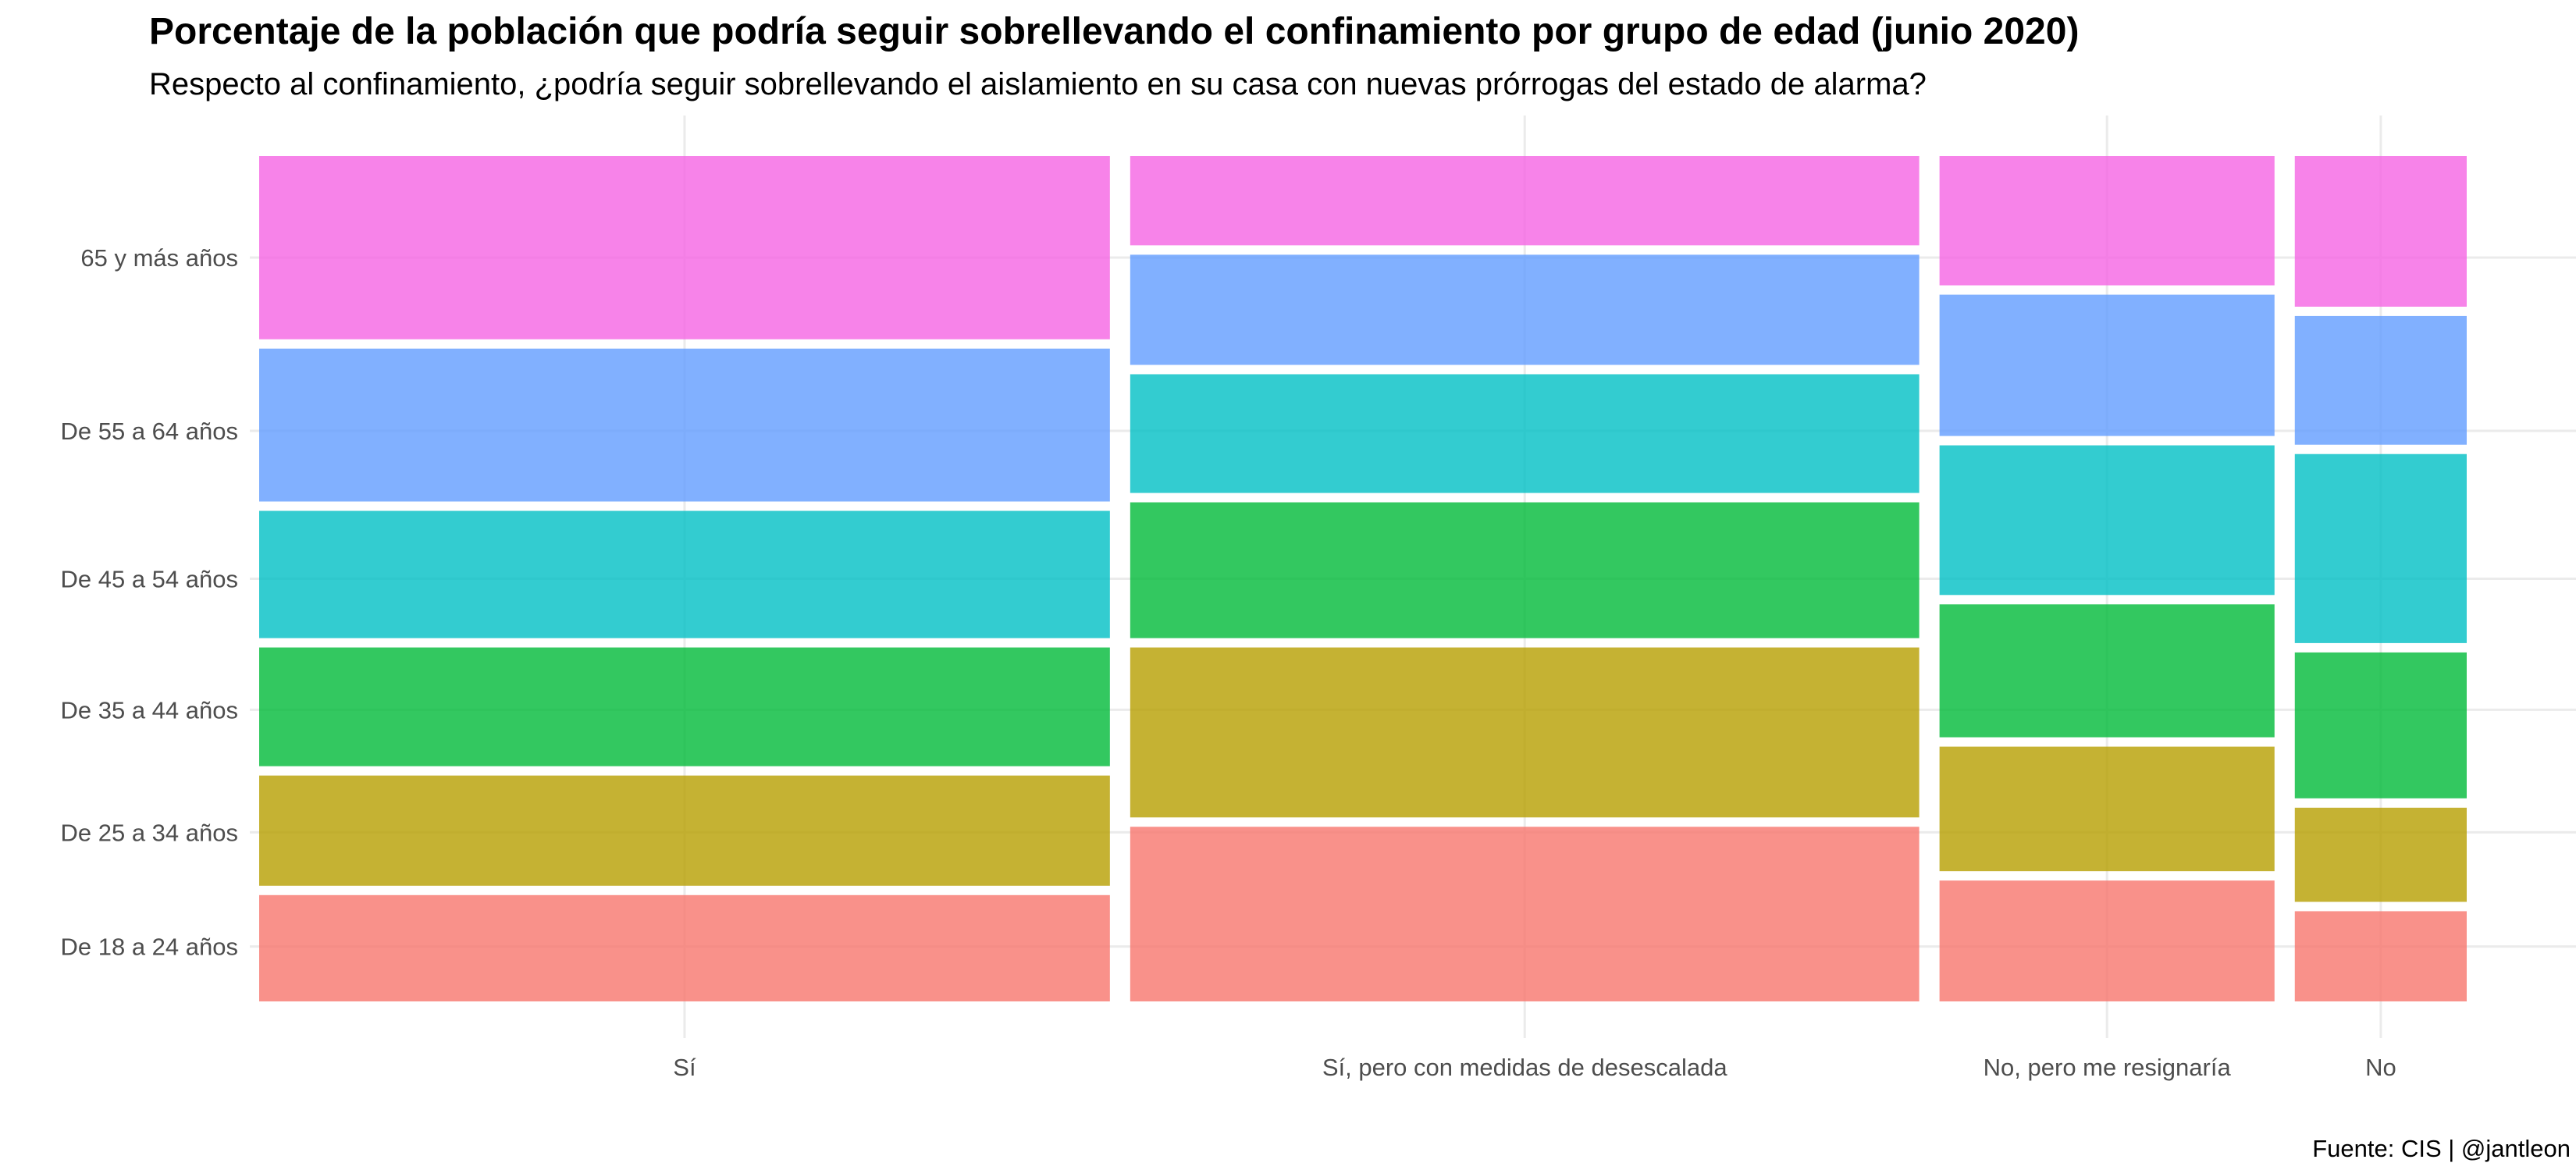  Describe the element at coordinates (1524, 1067) in the screenshot. I see `x-tick-label: Sí, pero con medidas de desescalada` at that location.